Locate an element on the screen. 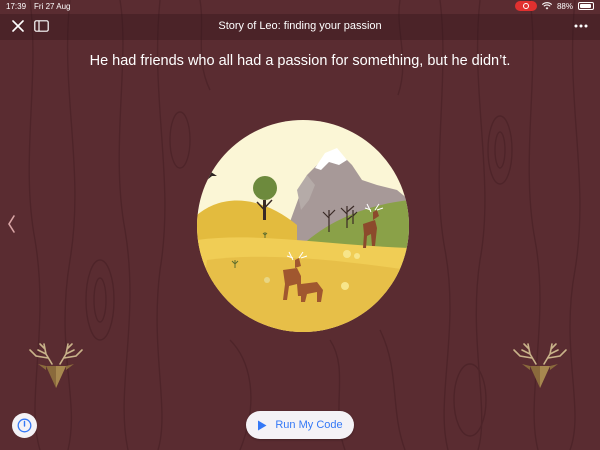 This screenshot has width=600, height=450. more-icon is located at coordinates (581, 26).